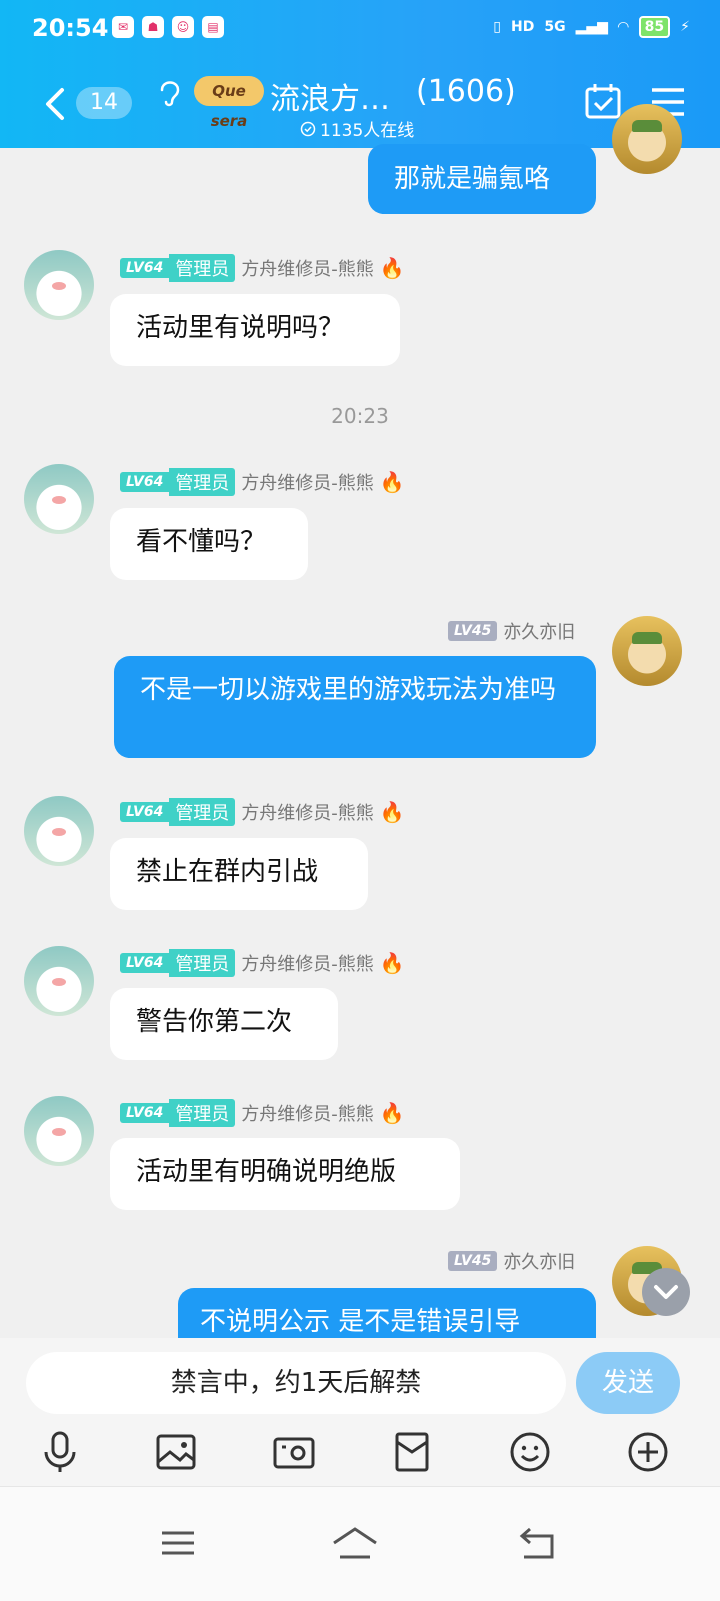  Describe the element at coordinates (530, 1452) in the screenshot. I see `emoji-icon` at that location.